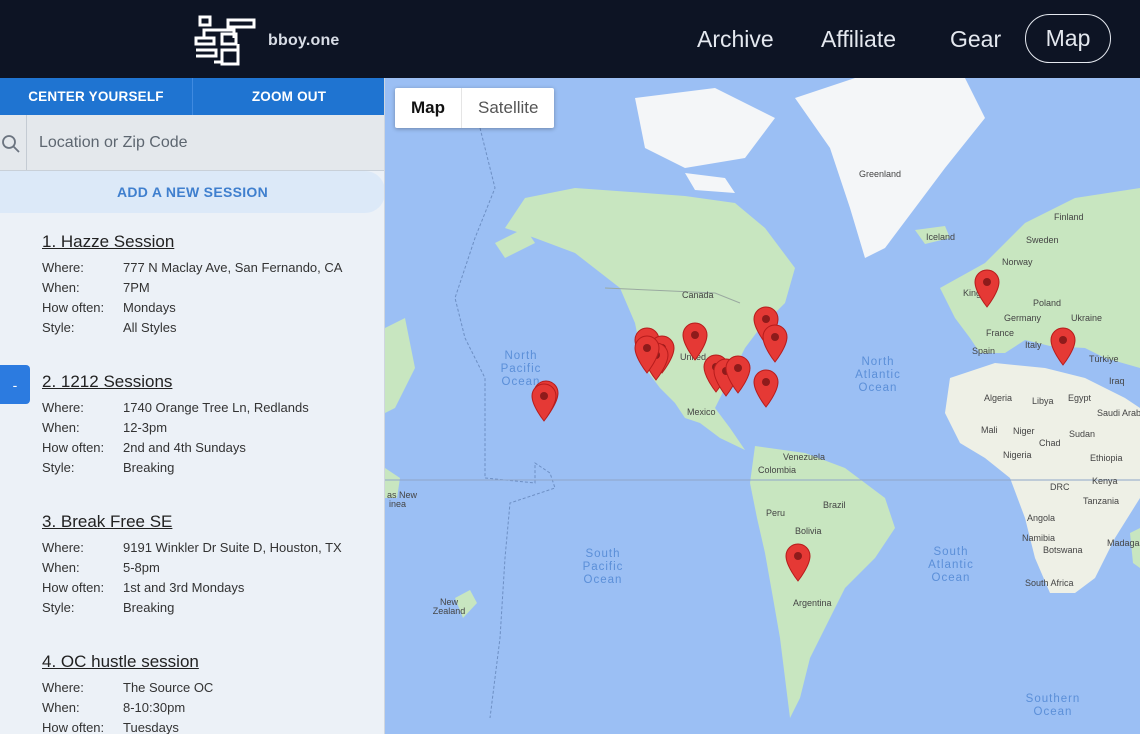  I want to click on map-type-map-button: Map, so click(428, 108).